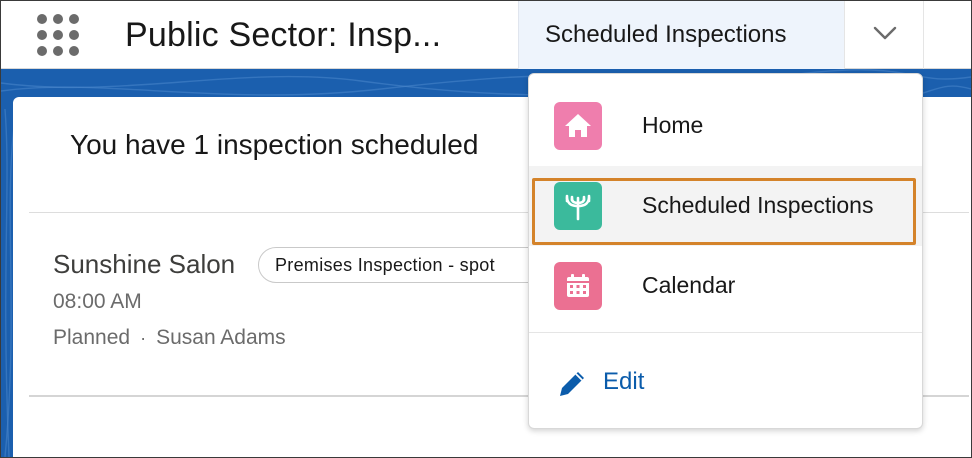  I want to click on menu-divider, so click(725, 332).